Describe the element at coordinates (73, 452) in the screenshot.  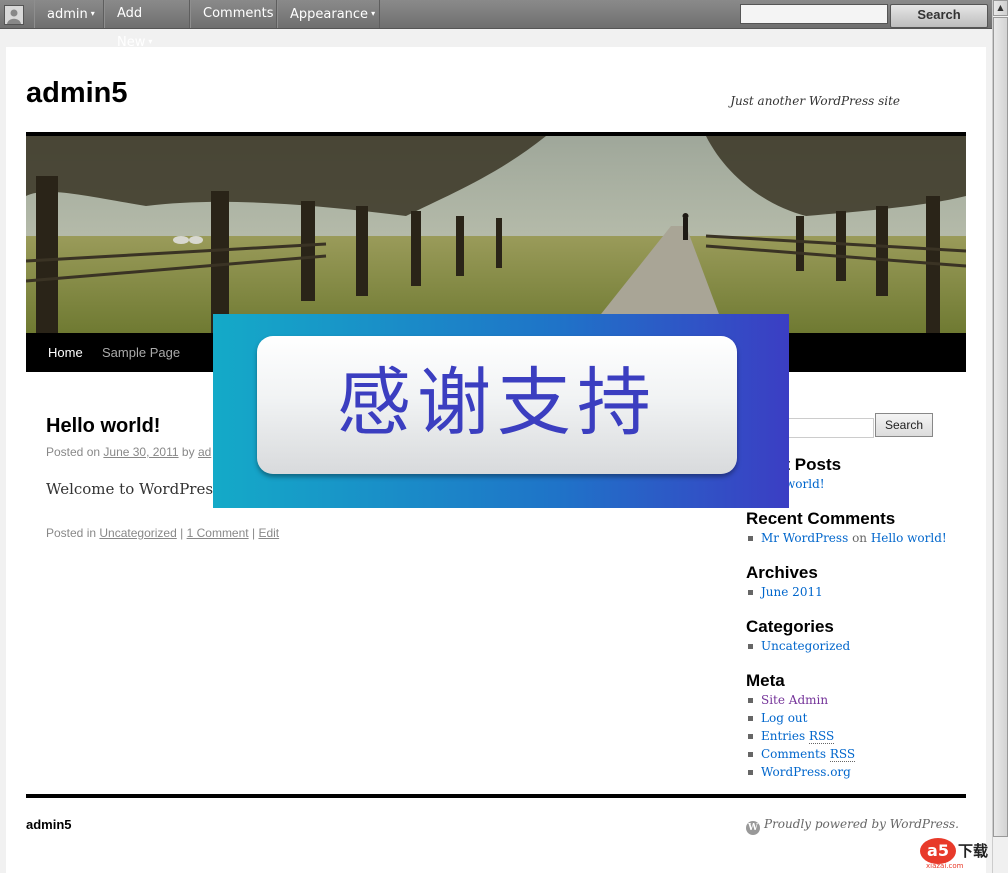
I see `post-meta-prefix: Posted on` at that location.